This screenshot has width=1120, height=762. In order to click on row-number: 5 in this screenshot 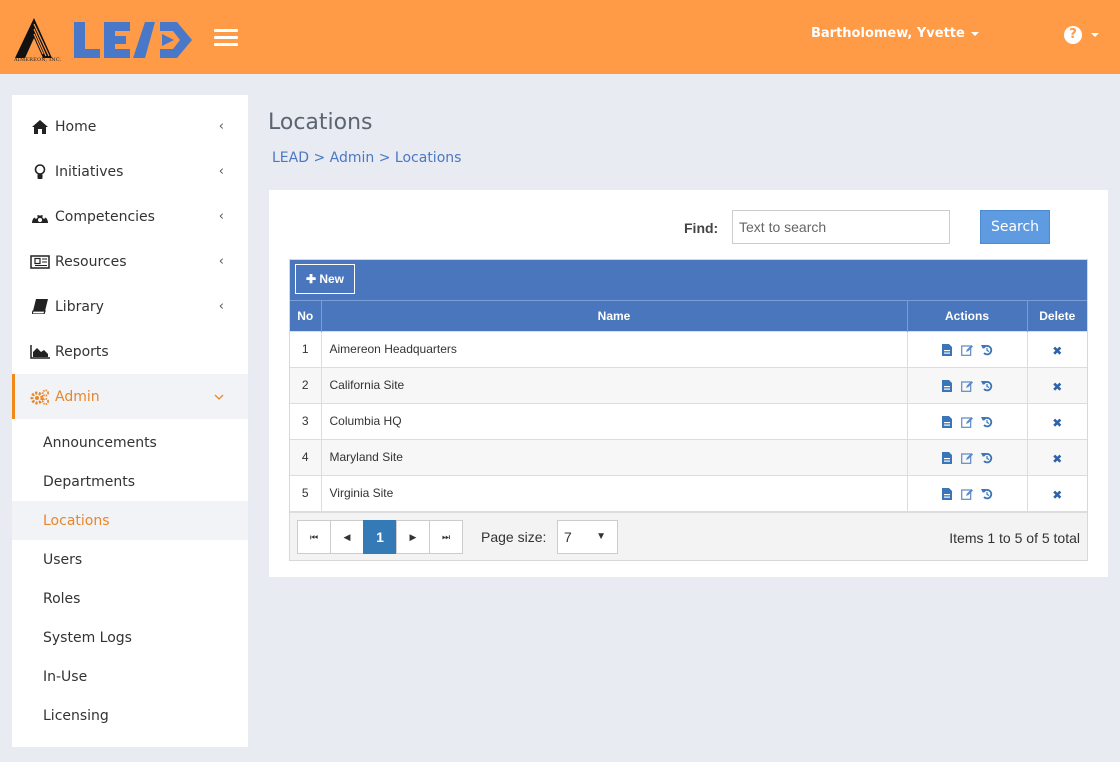, I will do `click(306, 492)`.